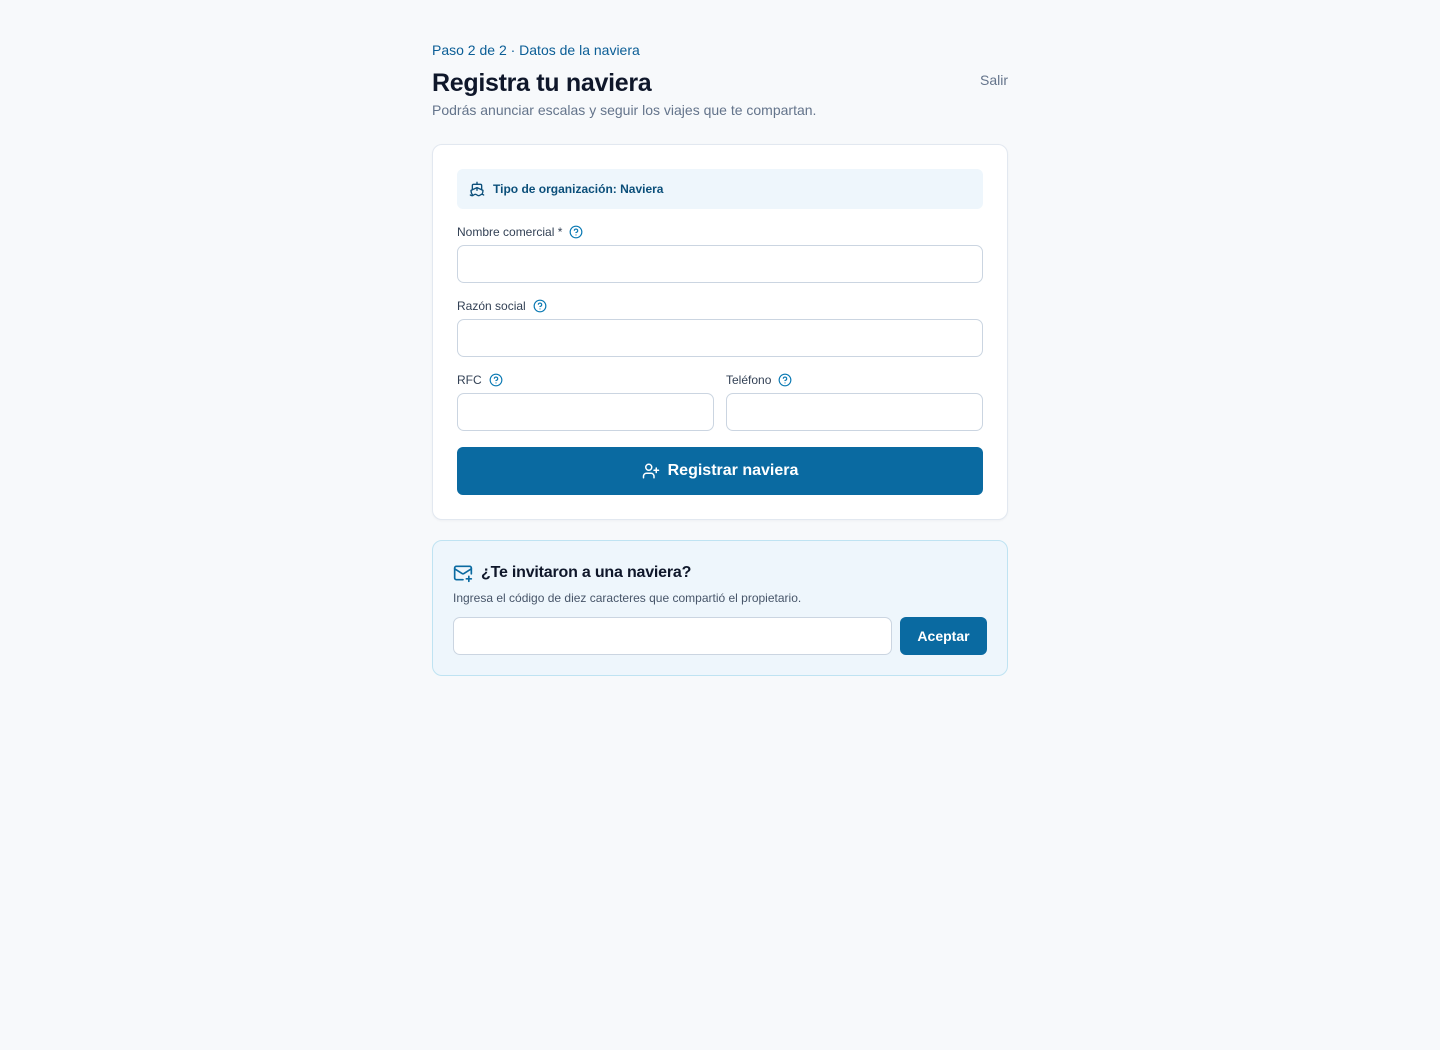 The height and width of the screenshot is (1050, 1440). What do you see at coordinates (720, 338) in the screenshot?
I see `razon-social-input` at bounding box center [720, 338].